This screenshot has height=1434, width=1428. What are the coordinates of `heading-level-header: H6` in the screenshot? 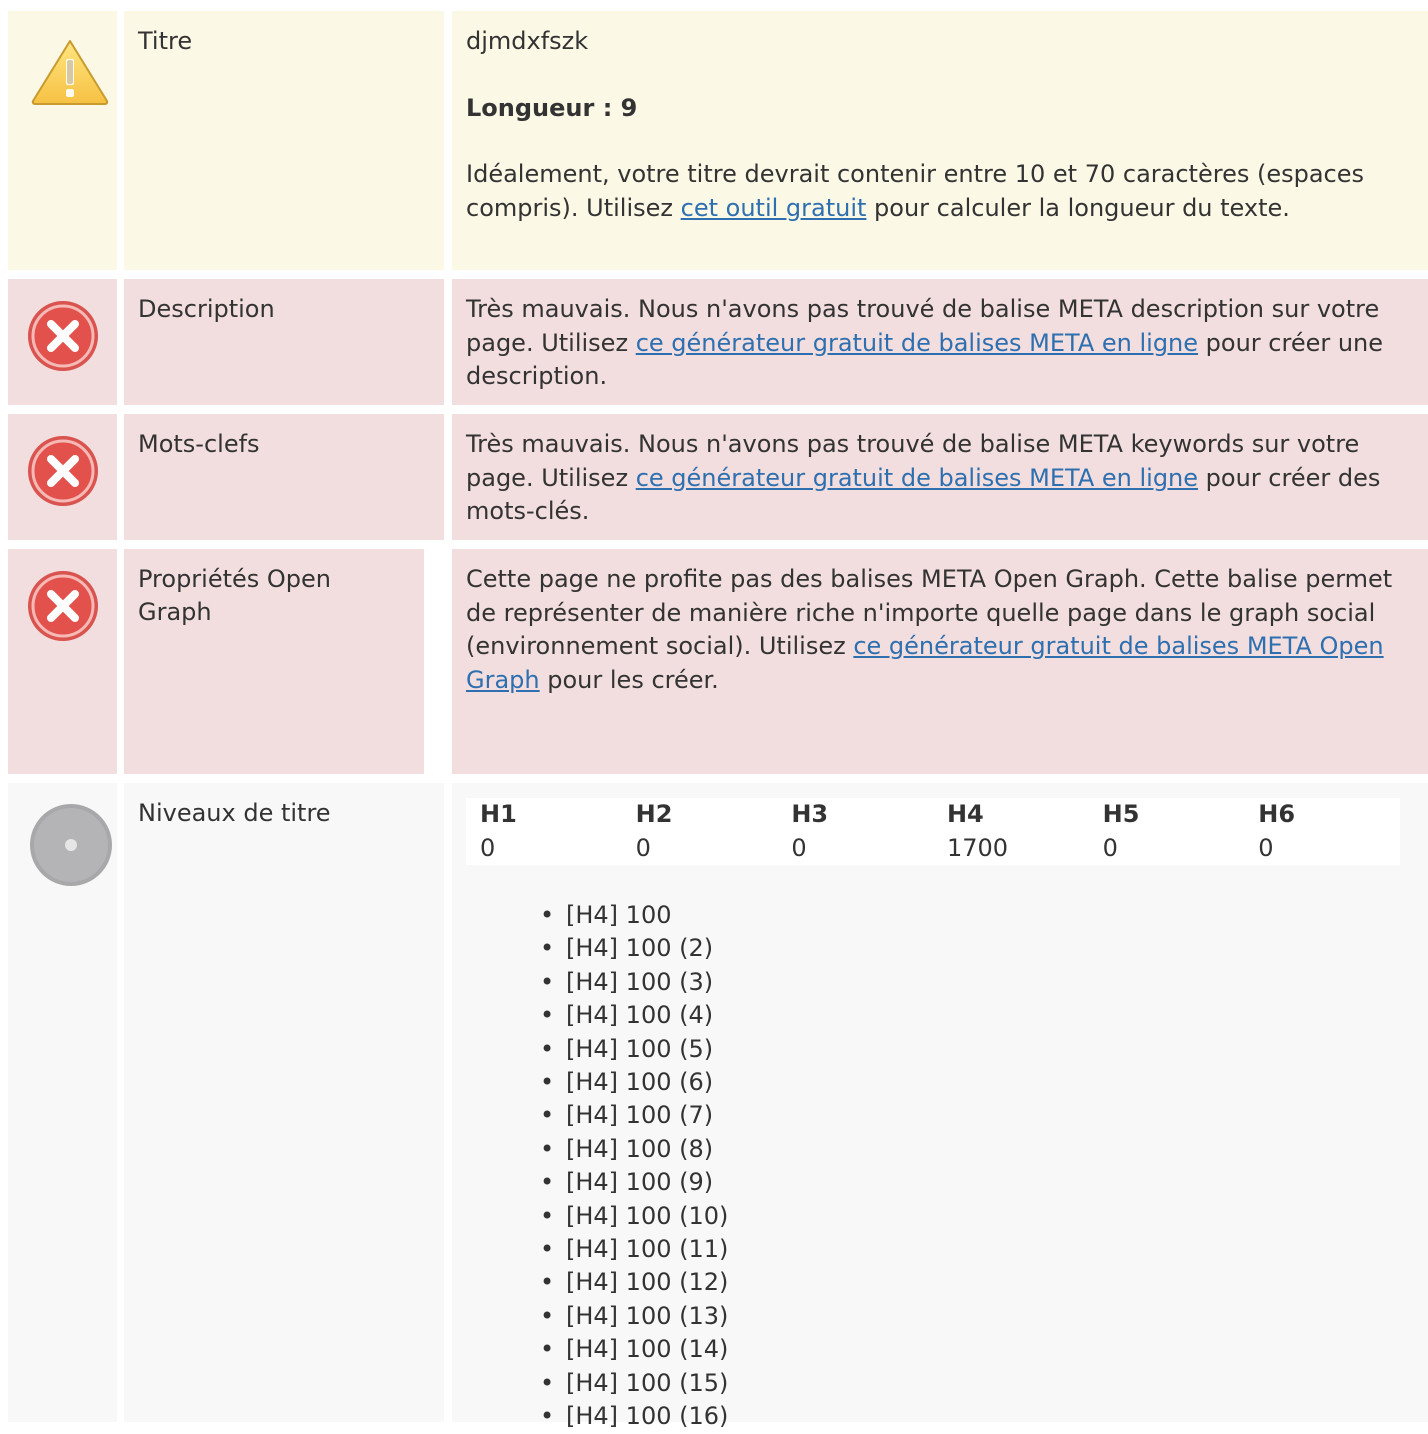 It's located at (1277, 814).